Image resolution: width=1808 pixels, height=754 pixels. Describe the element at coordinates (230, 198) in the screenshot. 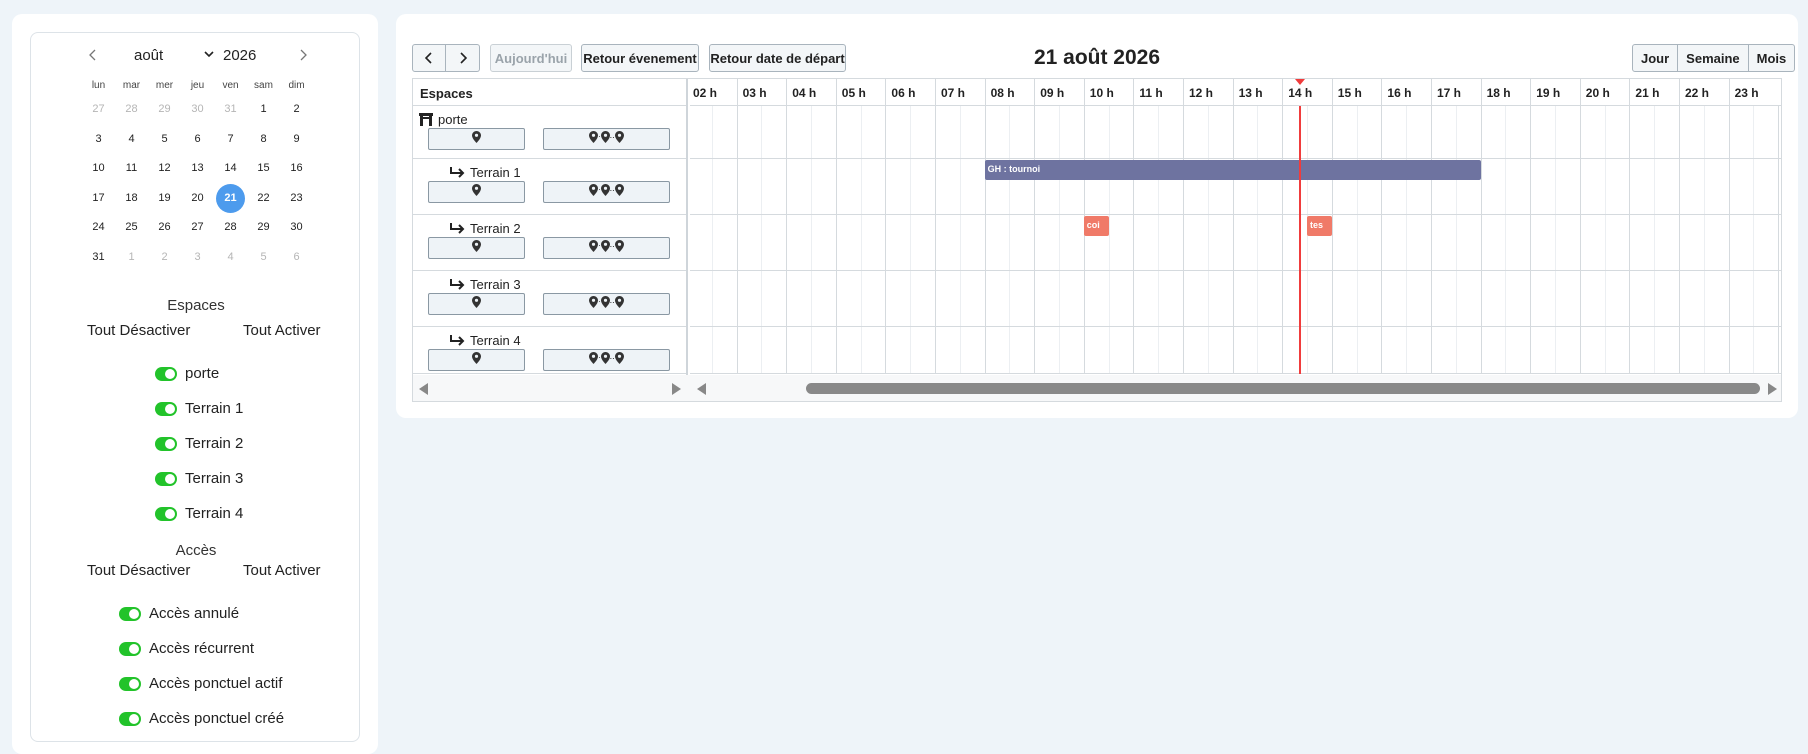

I see `calendar-day-selected: 21` at that location.